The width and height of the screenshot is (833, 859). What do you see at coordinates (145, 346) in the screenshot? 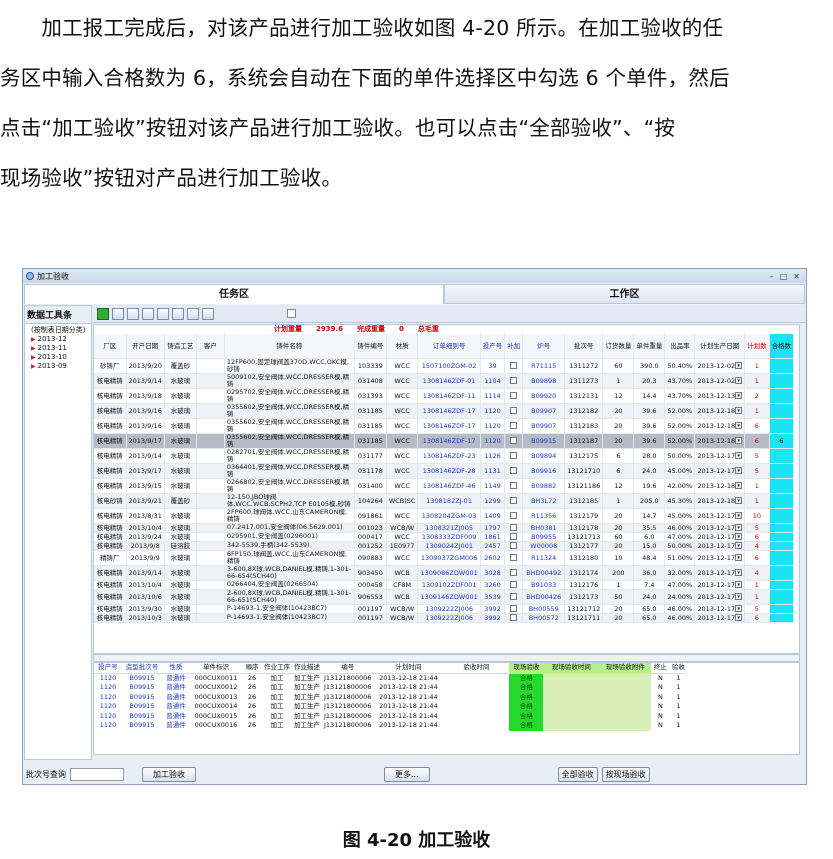
I see `column-header: 开户日期` at bounding box center [145, 346].